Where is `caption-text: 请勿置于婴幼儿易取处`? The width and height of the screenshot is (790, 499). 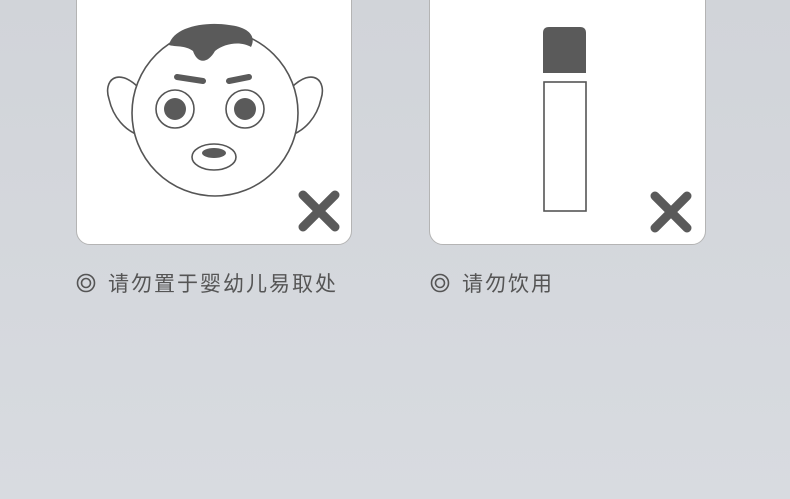
caption-text: 请勿置于婴幼儿易取处 is located at coordinates (223, 284).